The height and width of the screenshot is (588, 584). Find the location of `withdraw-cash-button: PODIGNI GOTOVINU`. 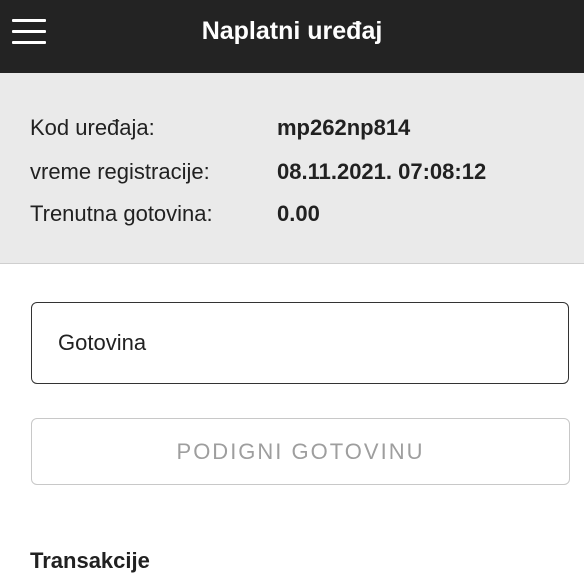

withdraw-cash-button: PODIGNI GOTOVINU is located at coordinates (300, 451).